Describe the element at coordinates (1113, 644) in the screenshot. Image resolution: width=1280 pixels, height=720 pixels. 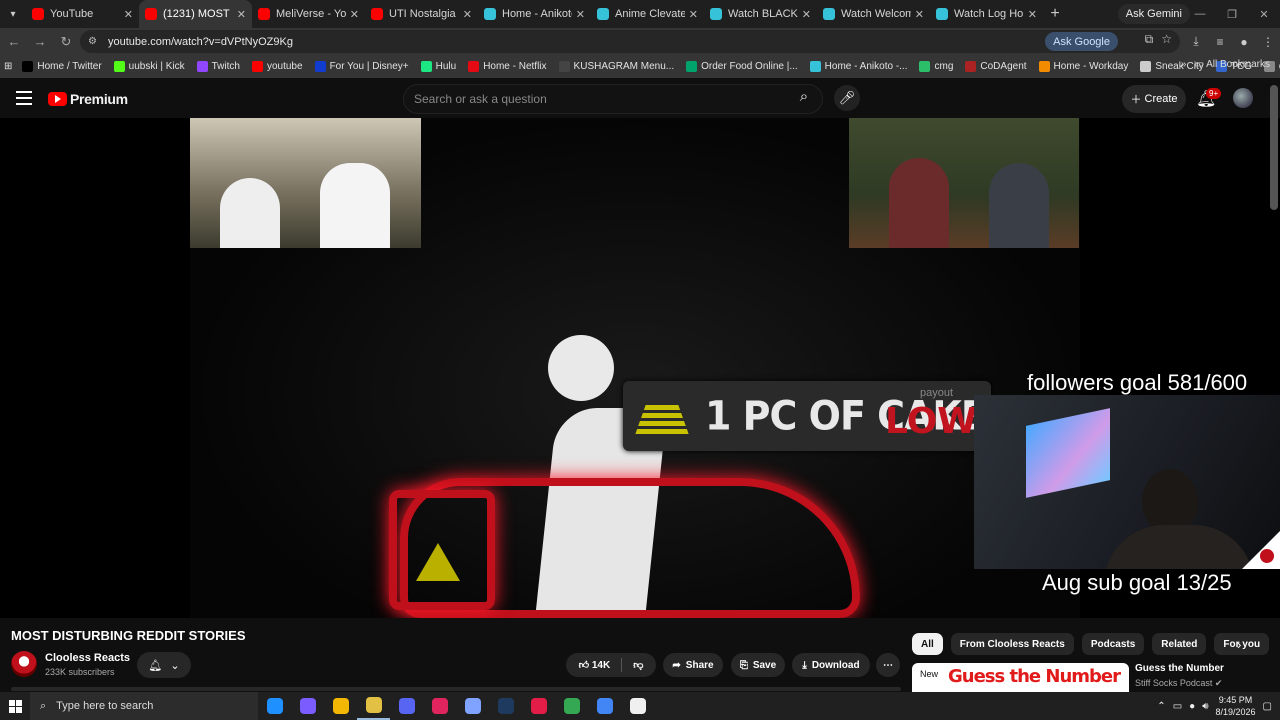
I see `filter-chip: Podcasts` at that location.